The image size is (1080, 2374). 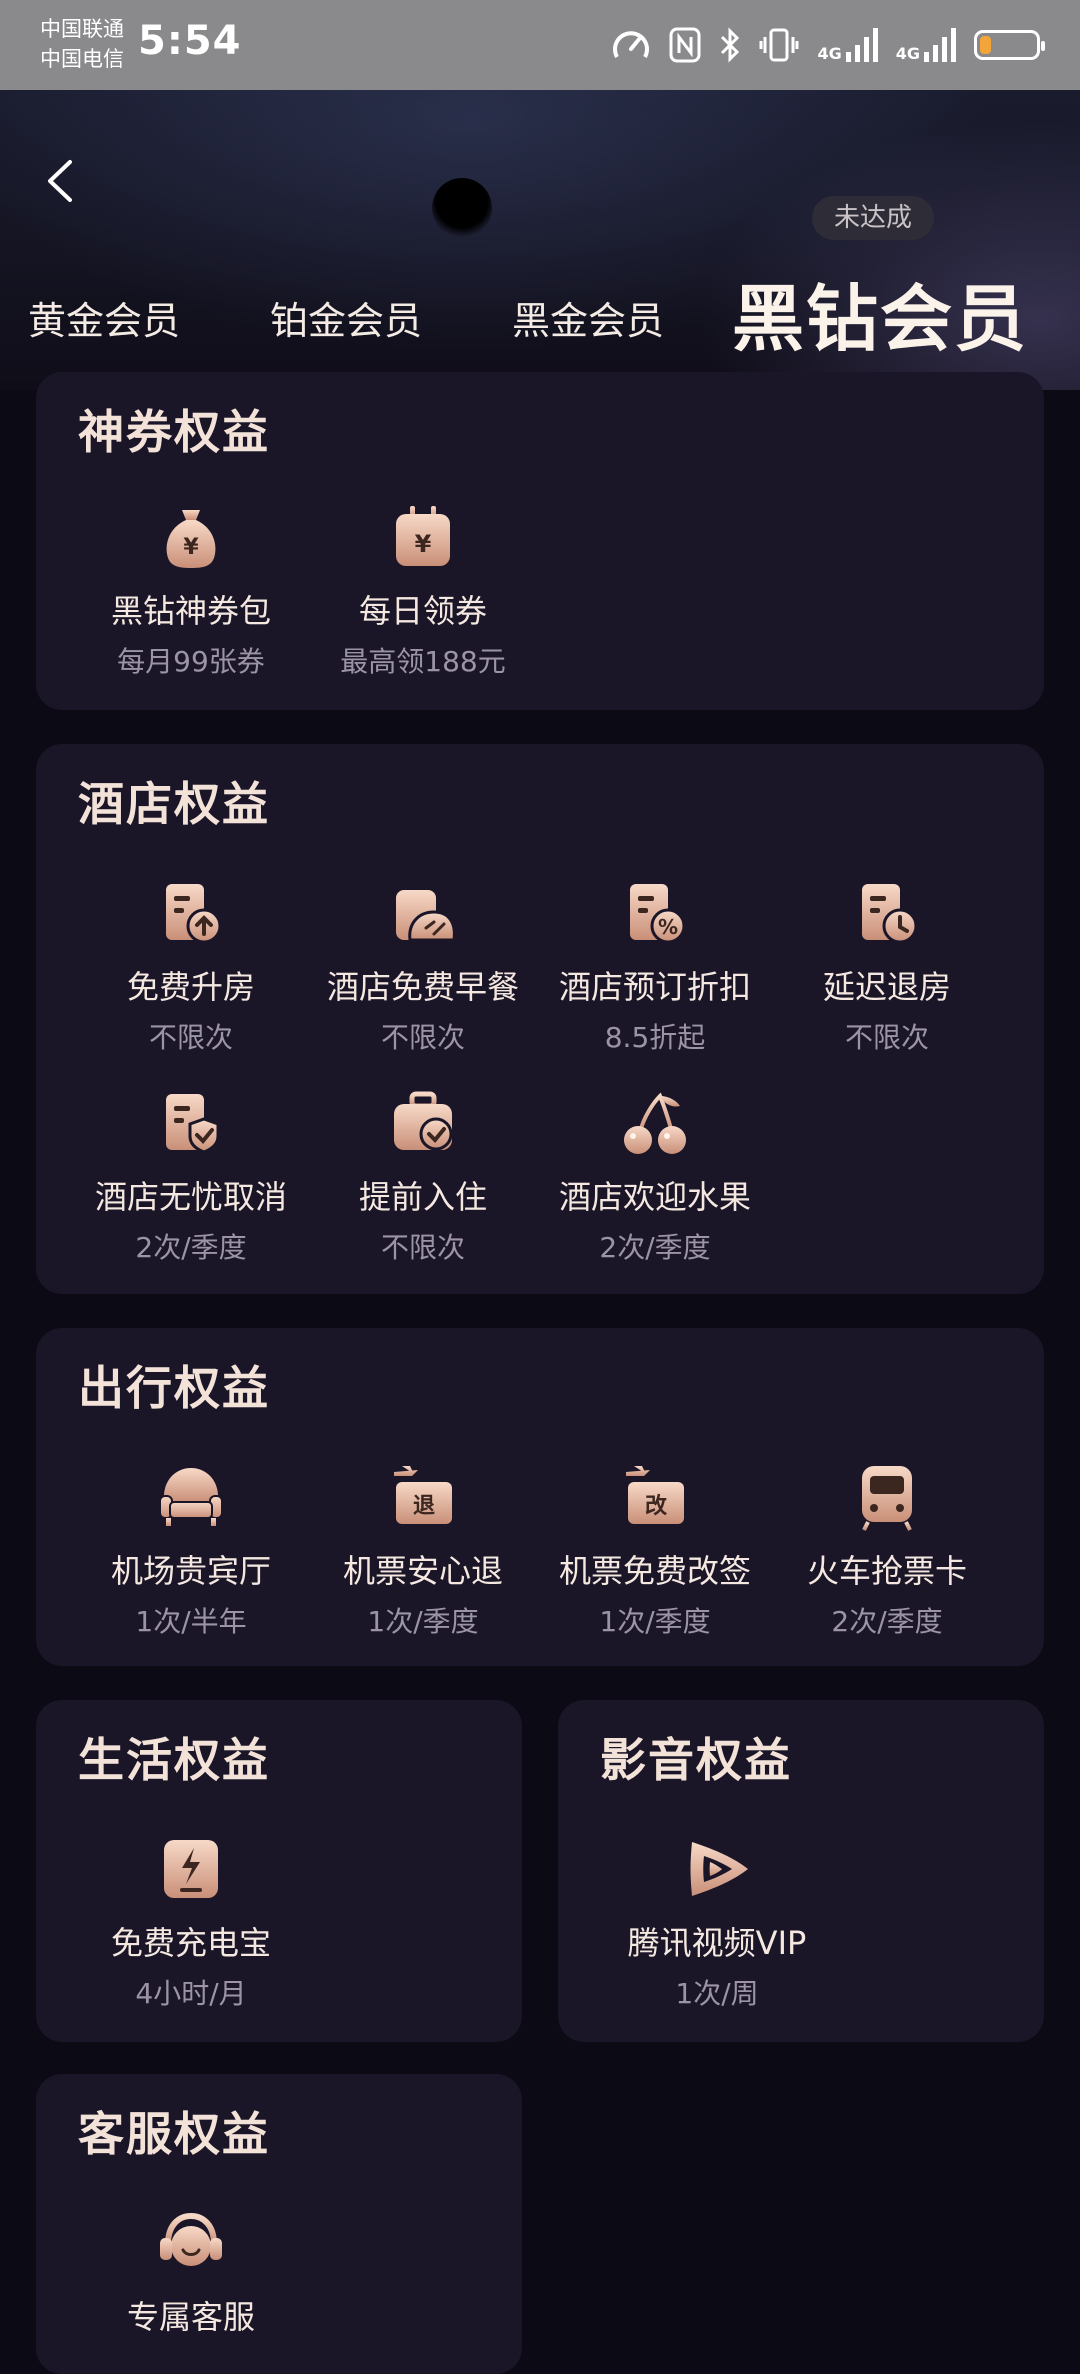 What do you see at coordinates (422, 611) in the screenshot?
I see `benefit-name: 每日领券` at bounding box center [422, 611].